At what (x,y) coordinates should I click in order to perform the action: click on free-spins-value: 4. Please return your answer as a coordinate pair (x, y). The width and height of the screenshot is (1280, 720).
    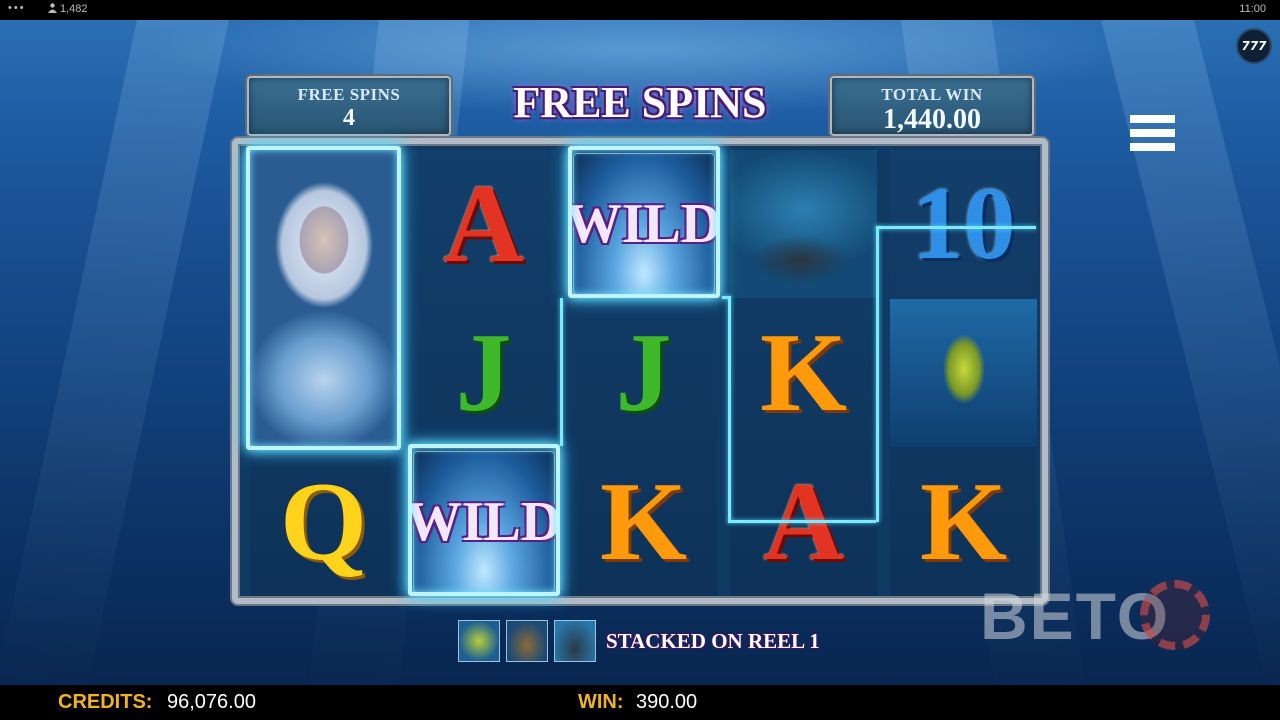
    Looking at the image, I should click on (349, 118).